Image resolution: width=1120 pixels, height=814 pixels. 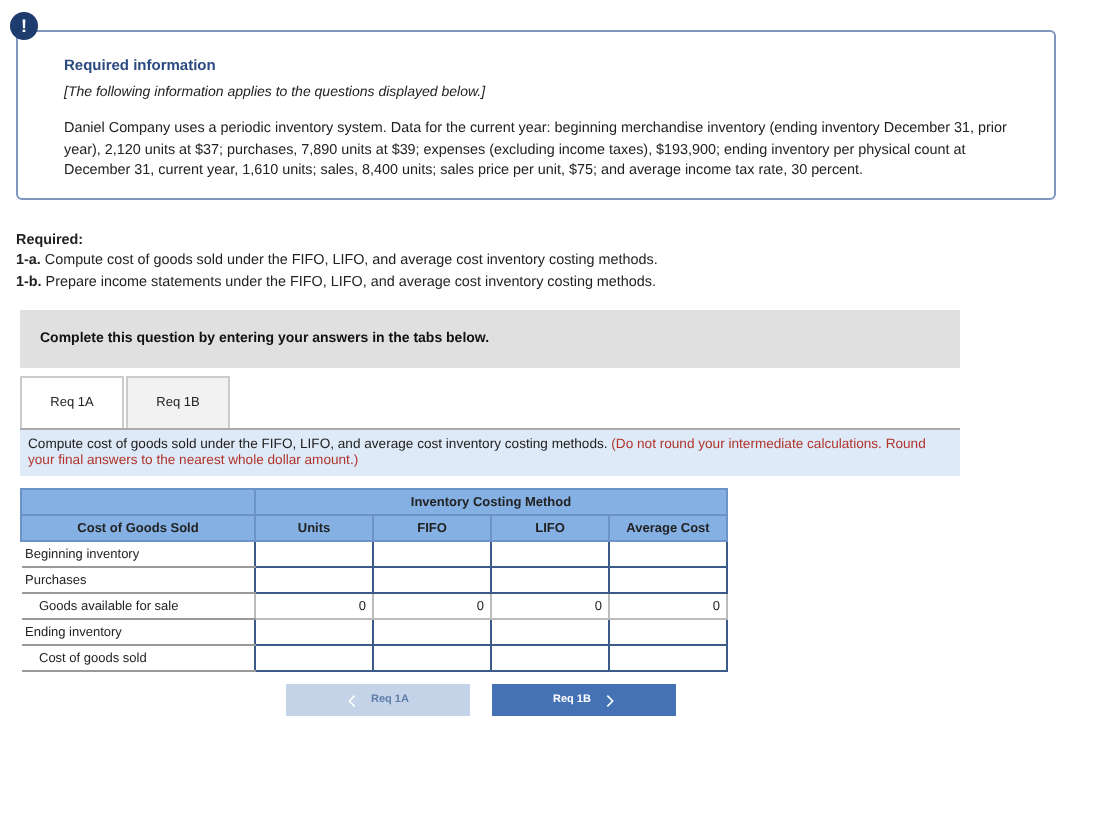 I want to click on alert-icon: !, so click(x=24, y=26).